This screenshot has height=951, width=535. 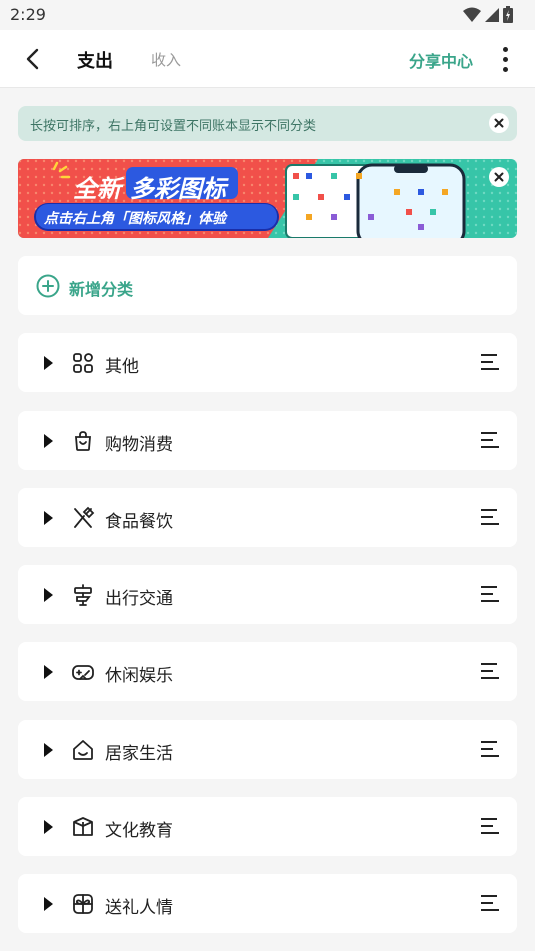 I want to click on category-item: 其他, so click(x=267, y=362).